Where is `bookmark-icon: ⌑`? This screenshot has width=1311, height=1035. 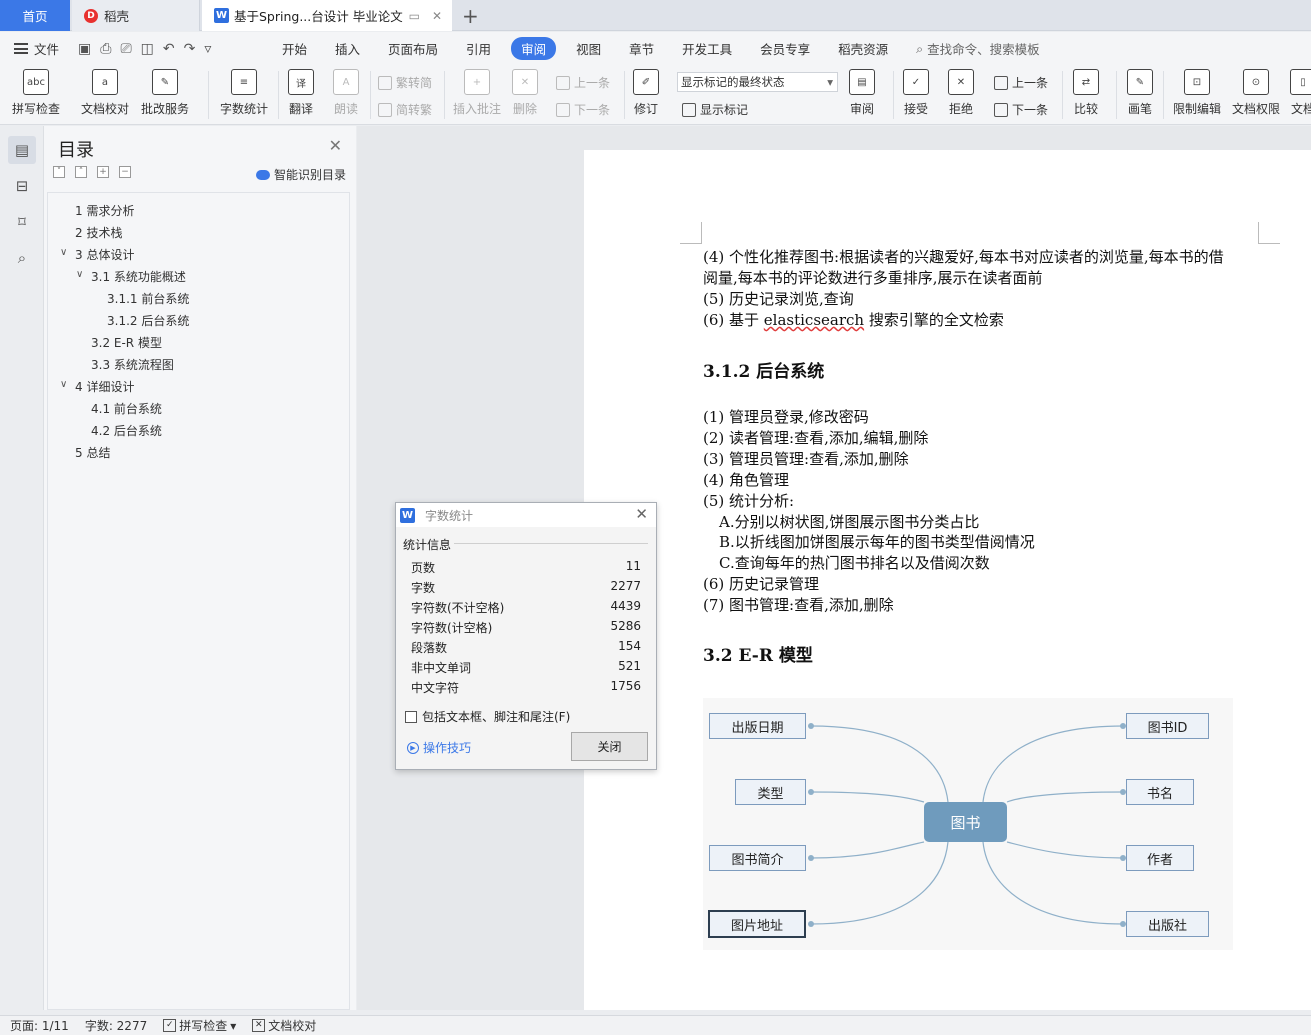 bookmark-icon: ⌑ is located at coordinates (22, 222).